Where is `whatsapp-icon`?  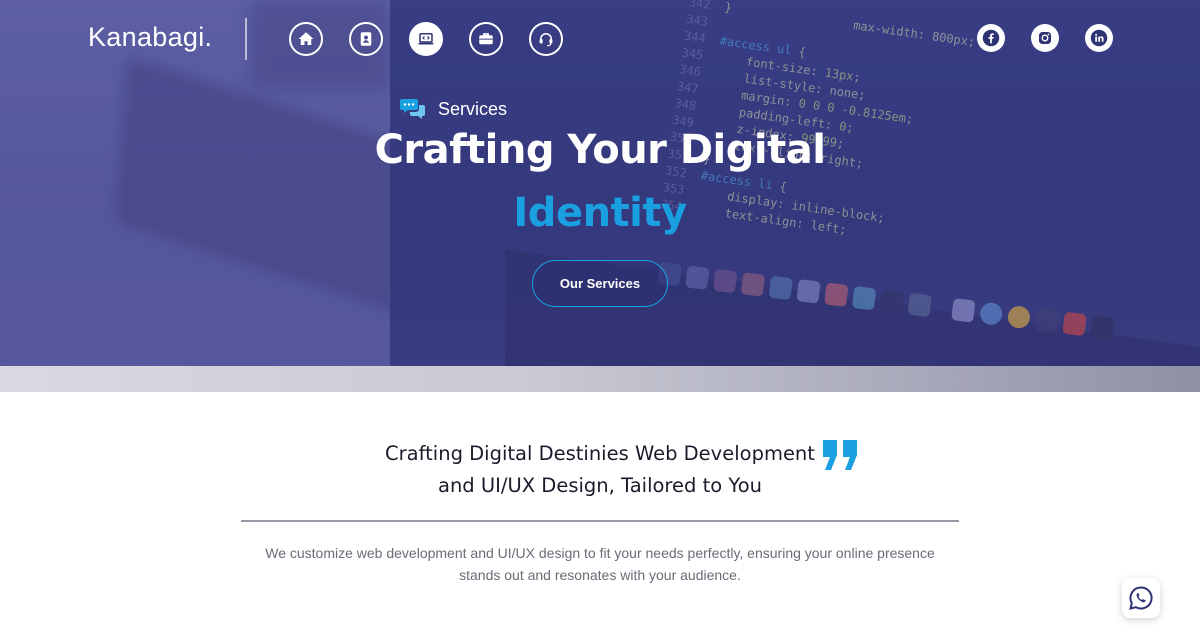
whatsapp-icon is located at coordinates (1141, 598).